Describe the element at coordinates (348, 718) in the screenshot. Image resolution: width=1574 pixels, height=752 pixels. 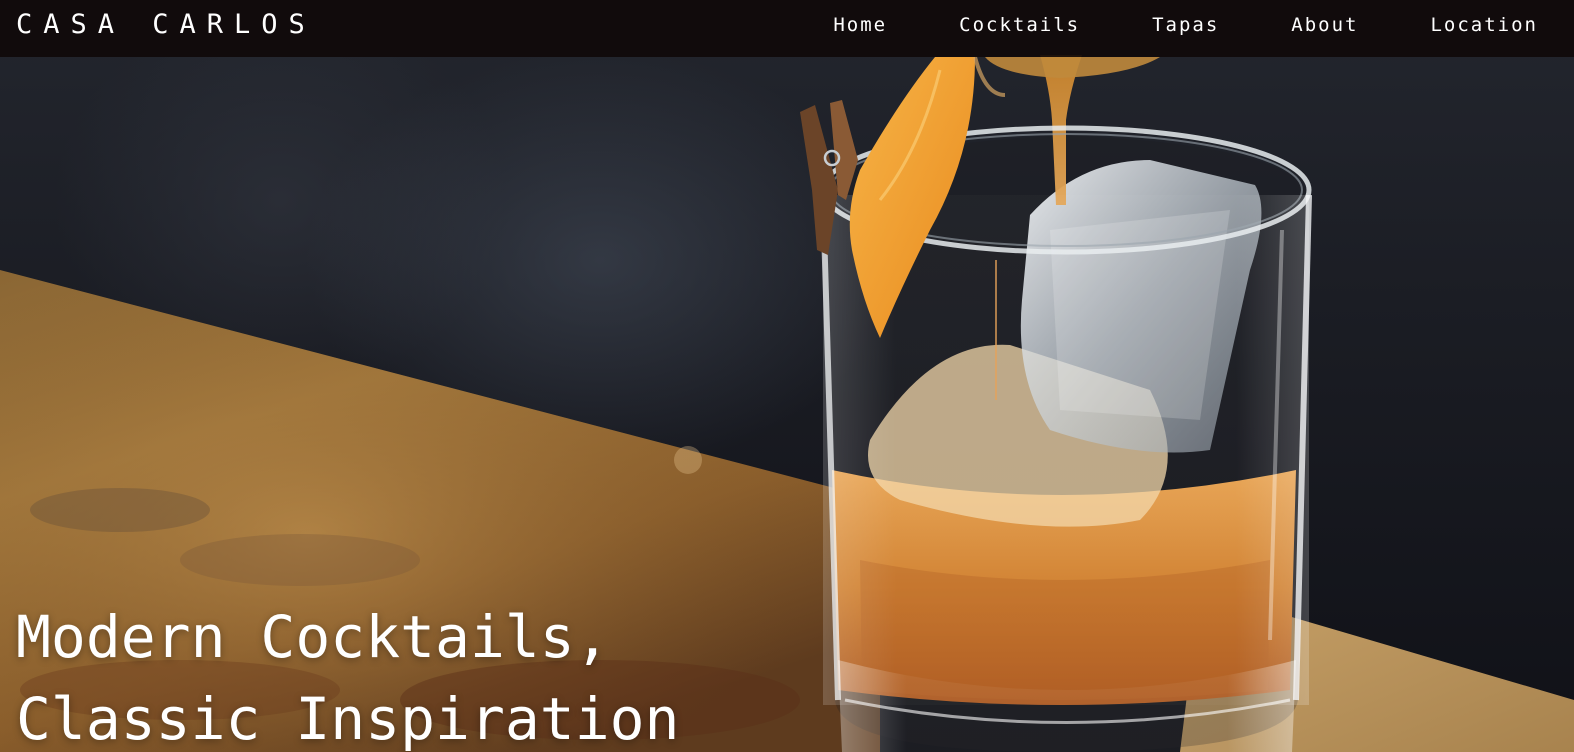
I see `hero-headline-line-2: Classic Inspiration` at that location.